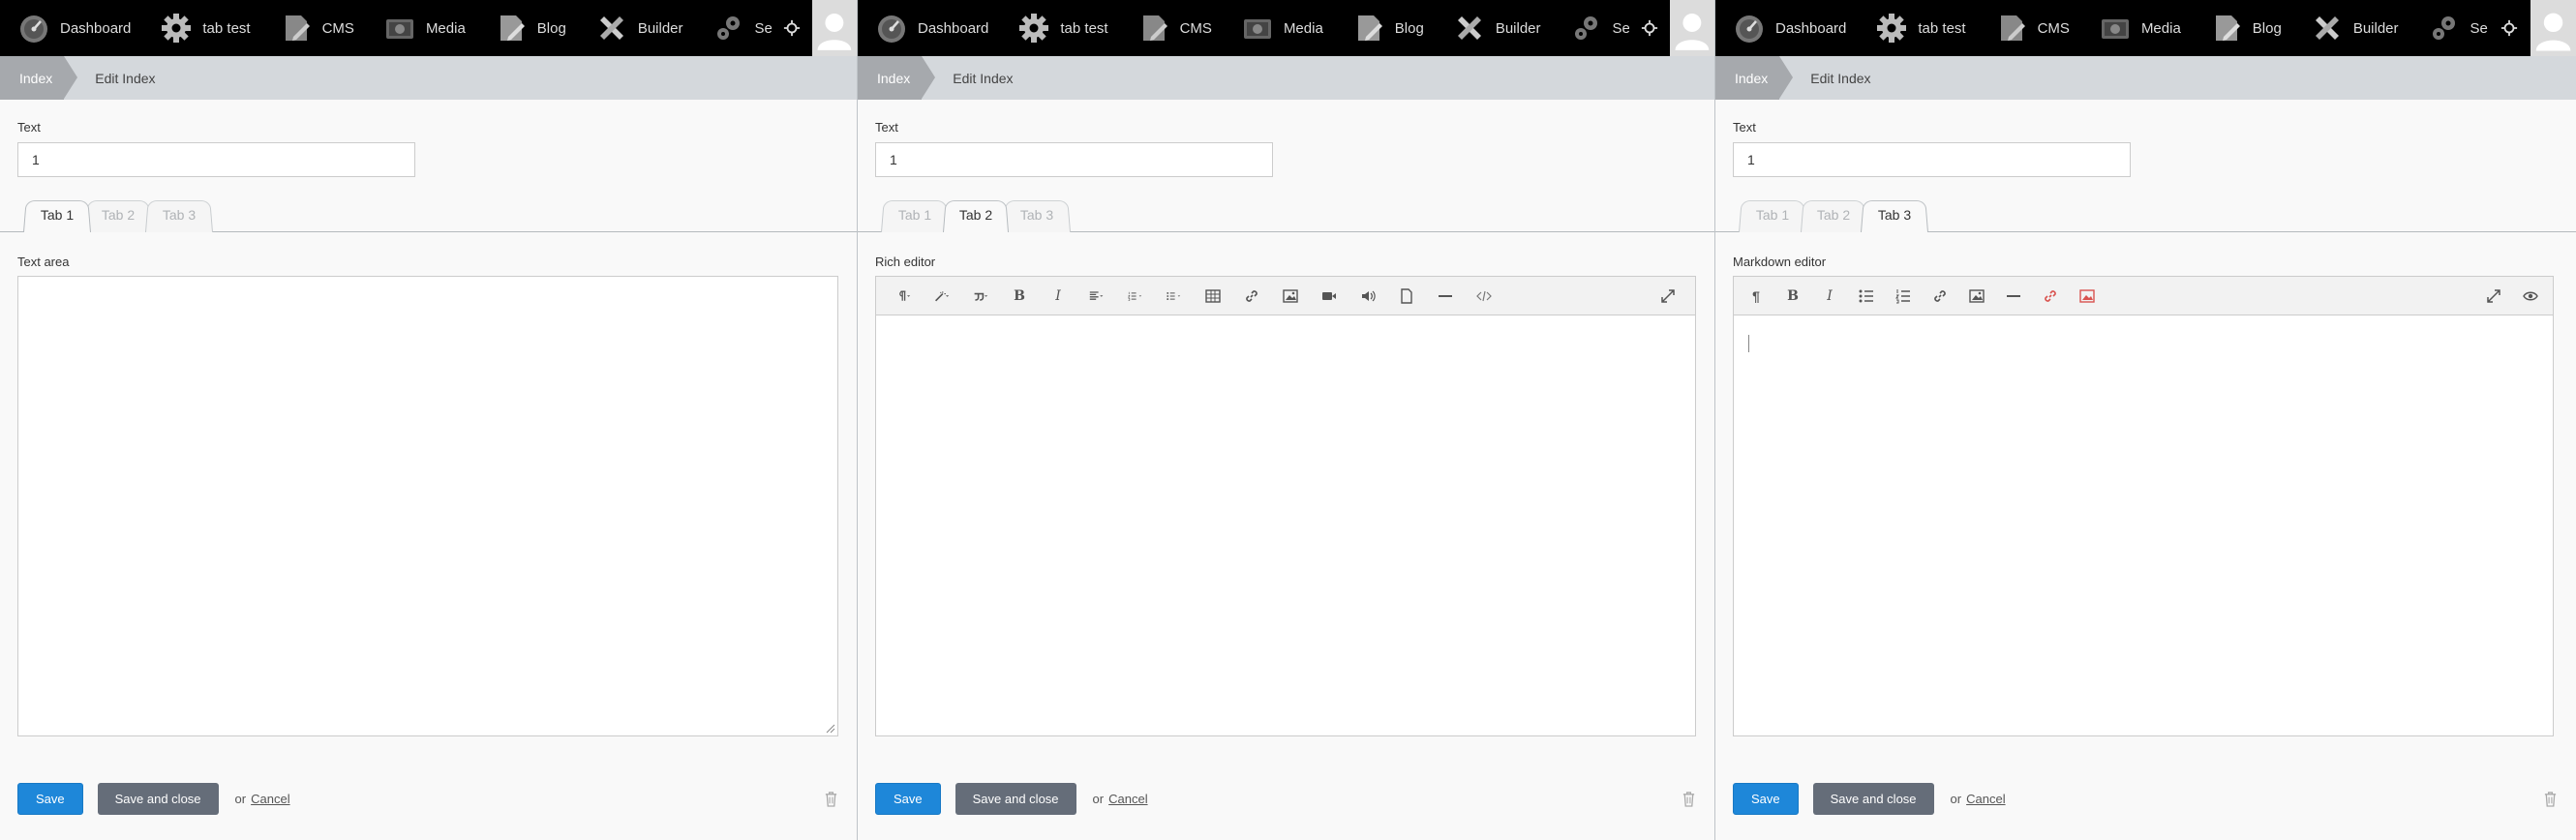 The image size is (2576, 840). I want to click on align-icon, so click(1096, 296).